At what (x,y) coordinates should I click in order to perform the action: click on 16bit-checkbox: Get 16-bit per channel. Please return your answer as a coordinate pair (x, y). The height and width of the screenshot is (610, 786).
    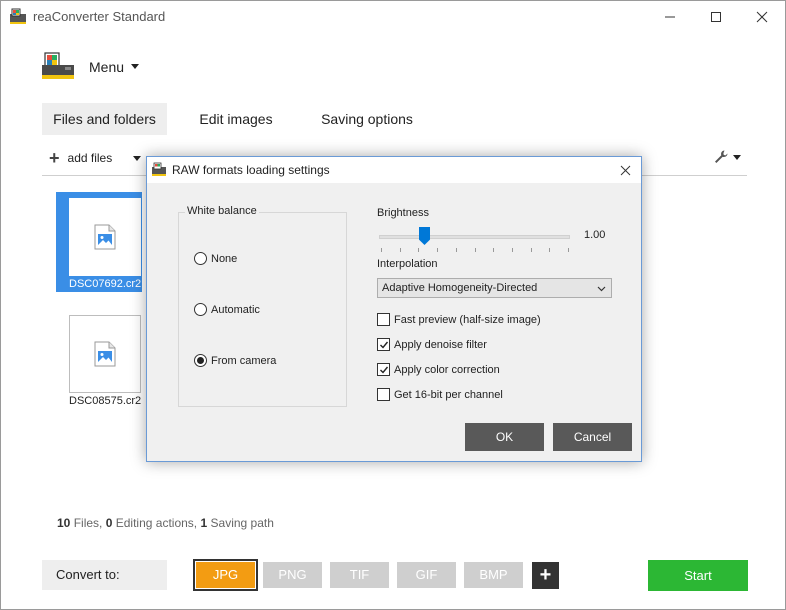
    Looking at the image, I should click on (440, 394).